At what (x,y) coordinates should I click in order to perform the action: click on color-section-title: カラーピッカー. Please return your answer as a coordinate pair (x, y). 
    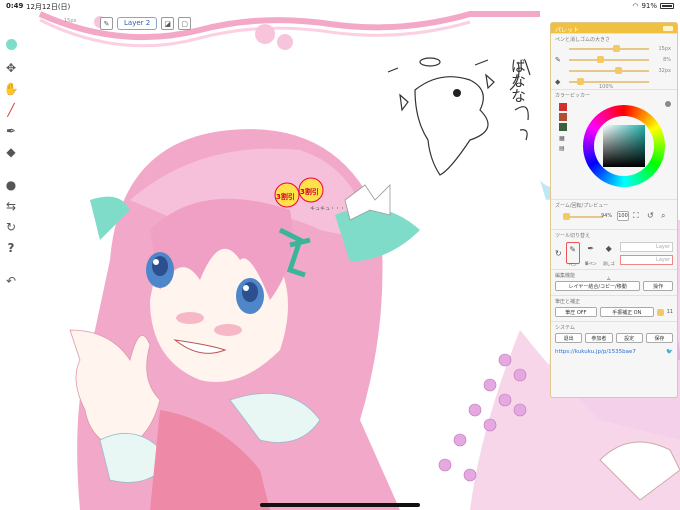
    Looking at the image, I should click on (573, 96).